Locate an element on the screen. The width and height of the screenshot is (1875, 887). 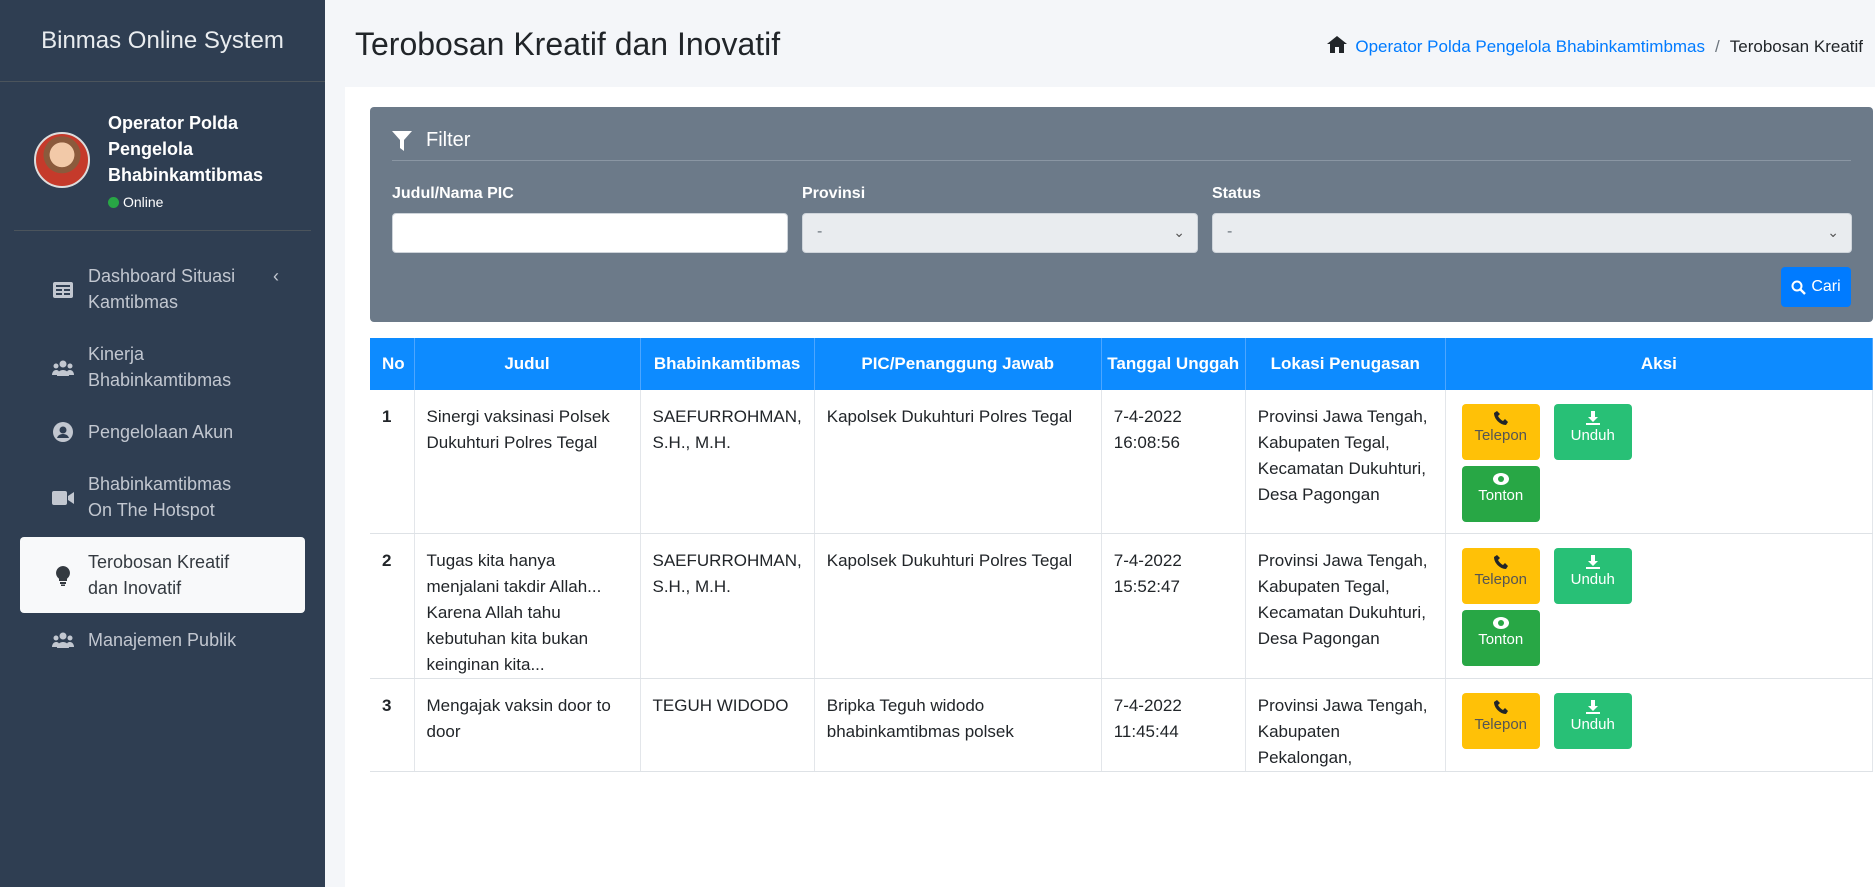
provinsi-label: Provinsi is located at coordinates (834, 193).